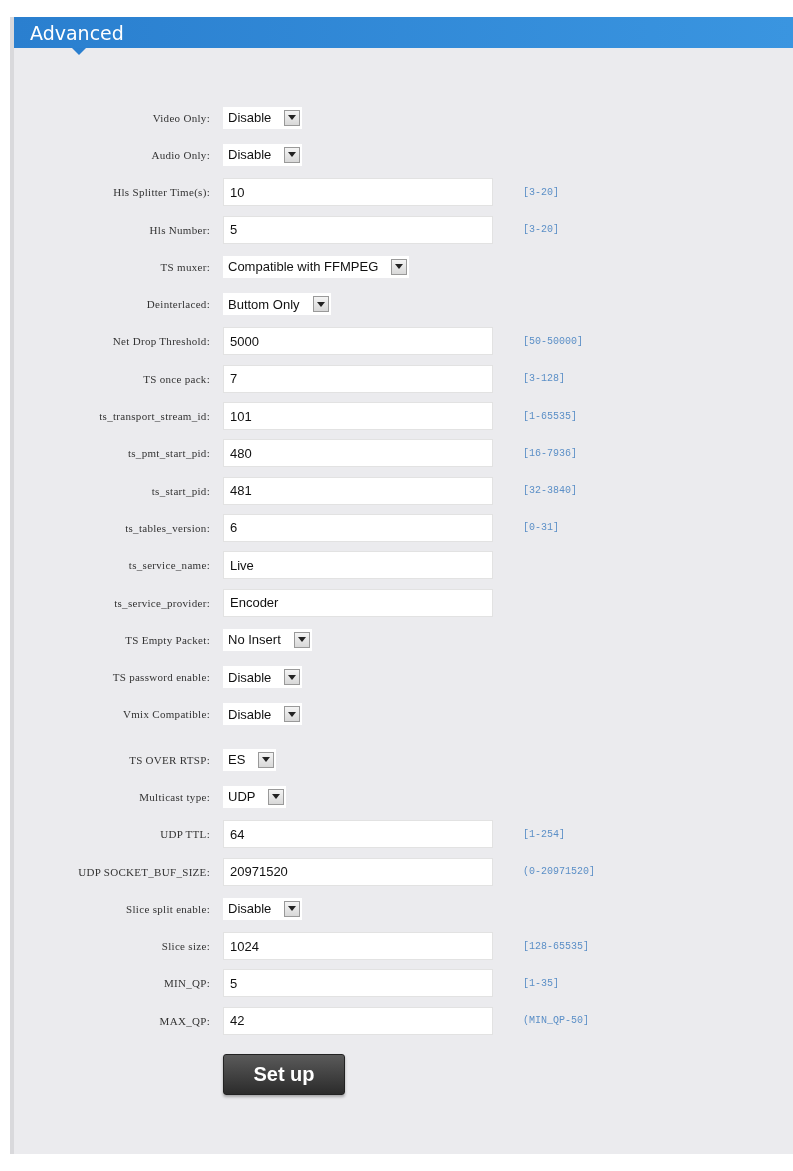 The image size is (793, 1171). What do you see at coordinates (180, 490) in the screenshot?
I see `field-label: ts_start_pid:` at bounding box center [180, 490].